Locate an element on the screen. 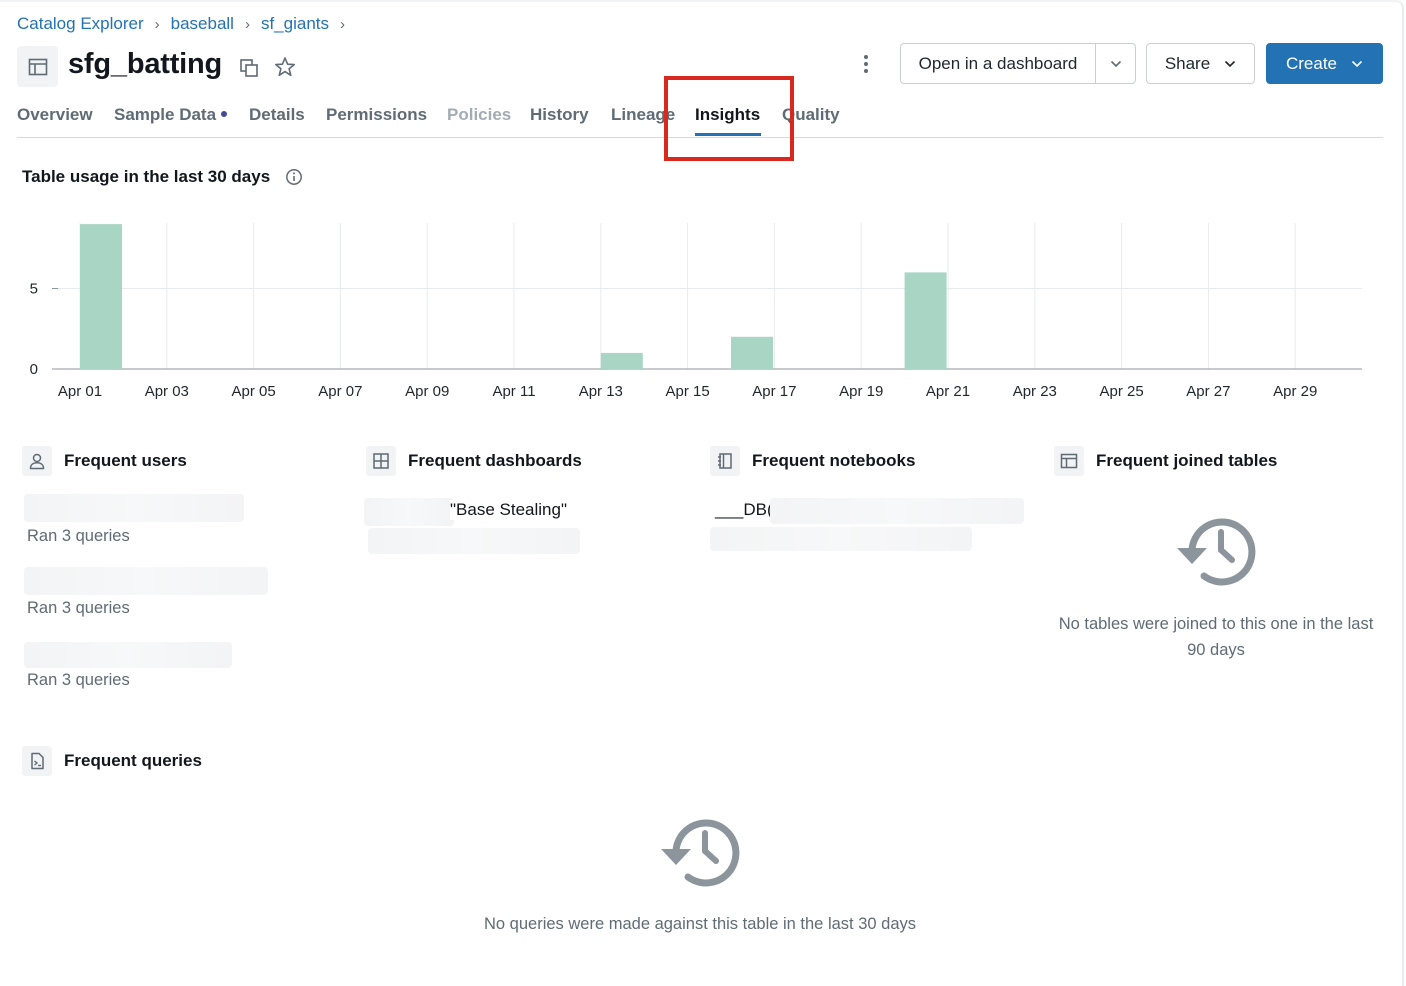 Image resolution: width=1406 pixels, height=986 pixels. breadcrumb-catalog-explorer: Catalog Explorer is located at coordinates (80, 24).